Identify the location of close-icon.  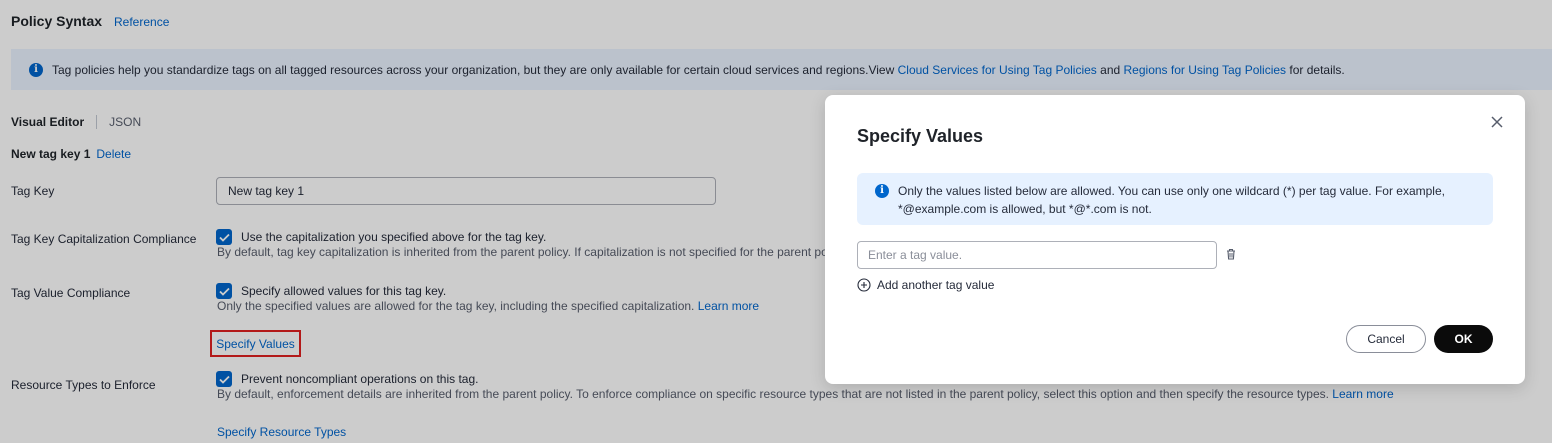
(1497, 122).